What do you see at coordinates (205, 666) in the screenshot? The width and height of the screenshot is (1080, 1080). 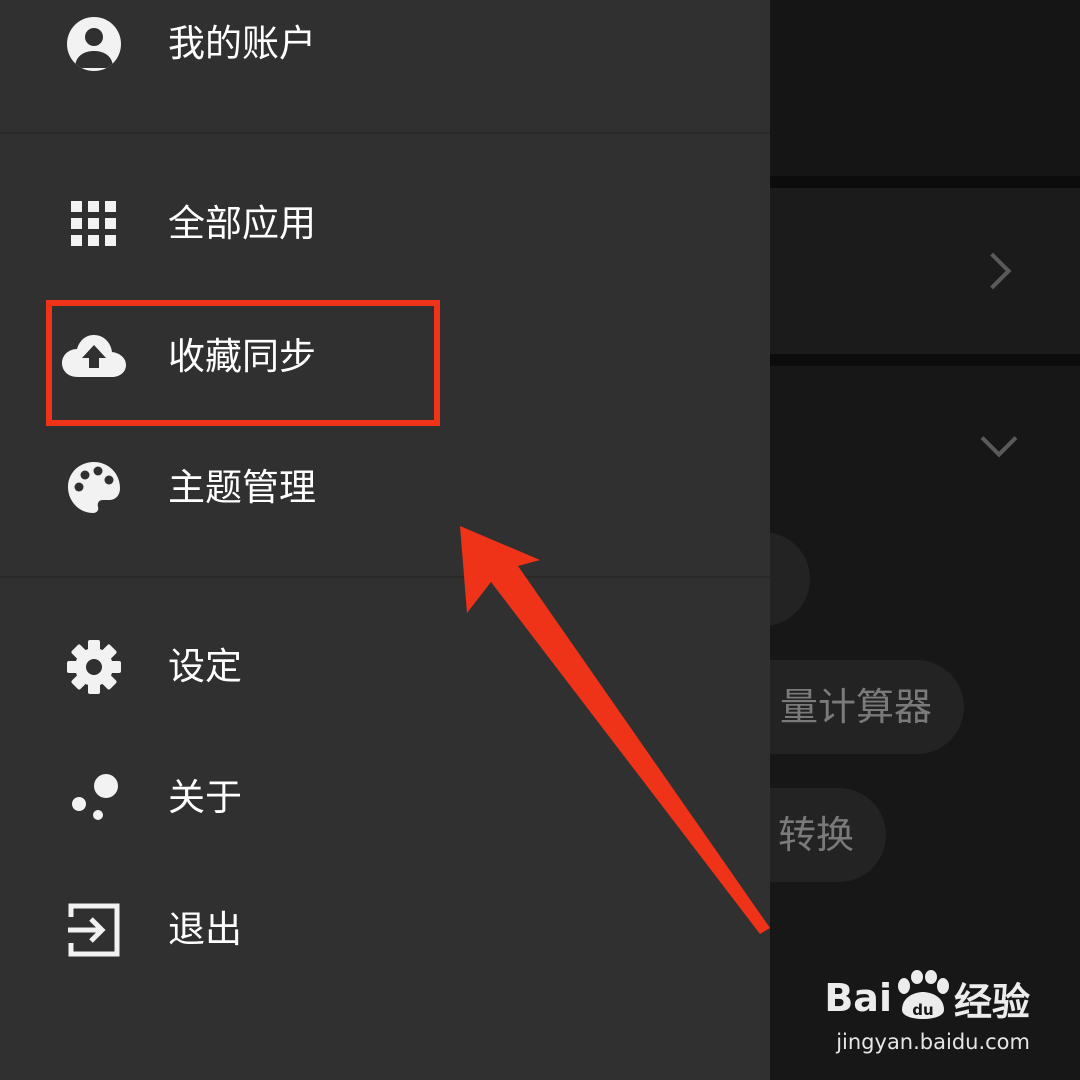 I see `drawer-item-label: 设定` at bounding box center [205, 666].